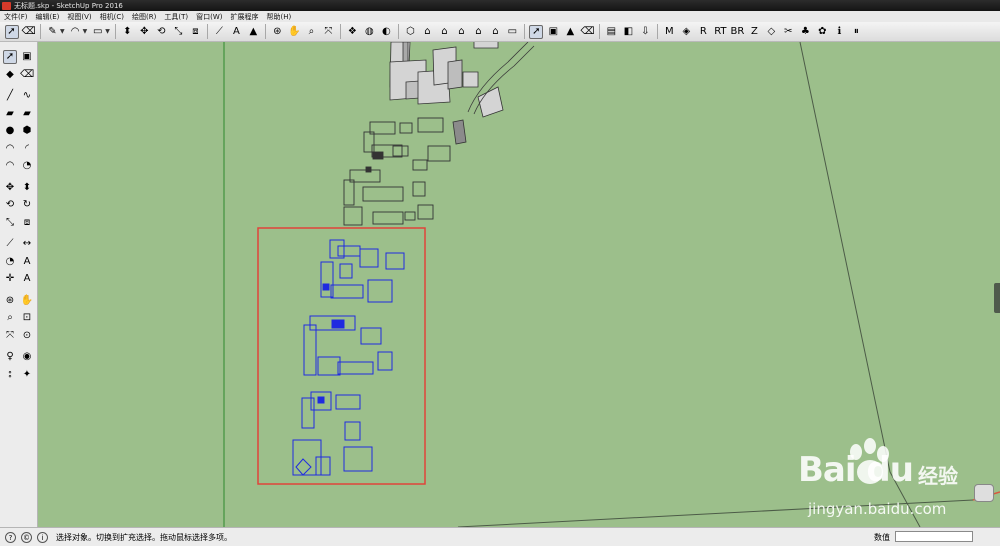 The image size is (1000, 546). What do you see at coordinates (112, 17) in the screenshot?
I see `menu-item: 相机(C)` at bounding box center [112, 17].